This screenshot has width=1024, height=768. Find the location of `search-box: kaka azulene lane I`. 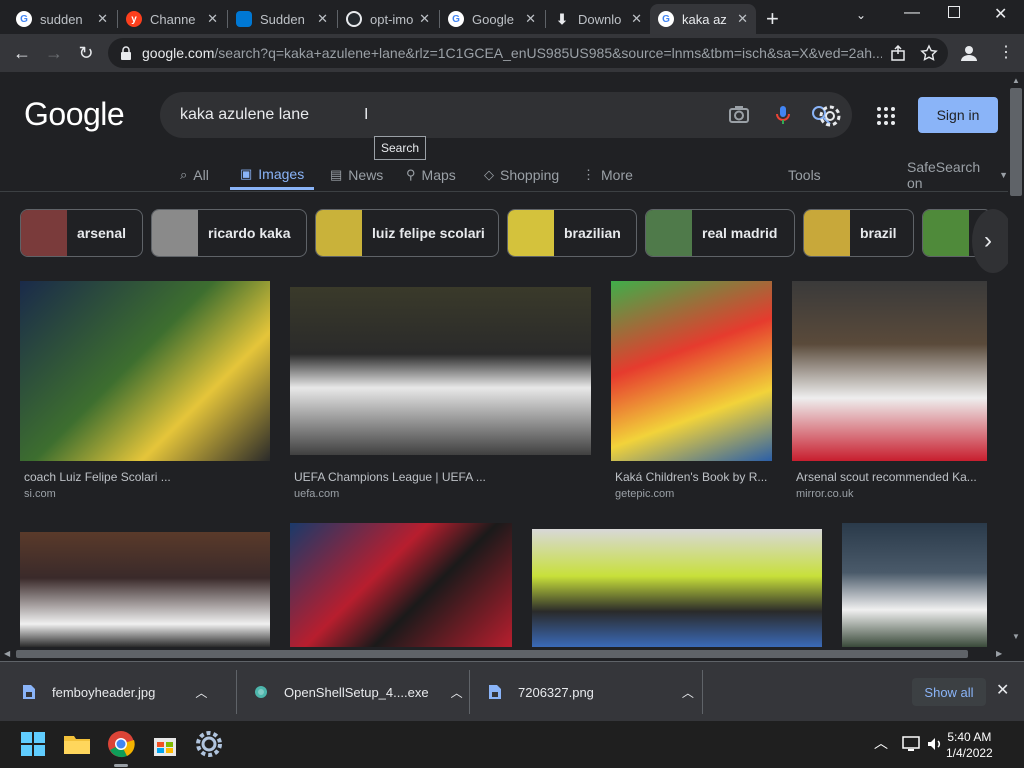

search-box: kaka azulene lane I is located at coordinates (506, 115).